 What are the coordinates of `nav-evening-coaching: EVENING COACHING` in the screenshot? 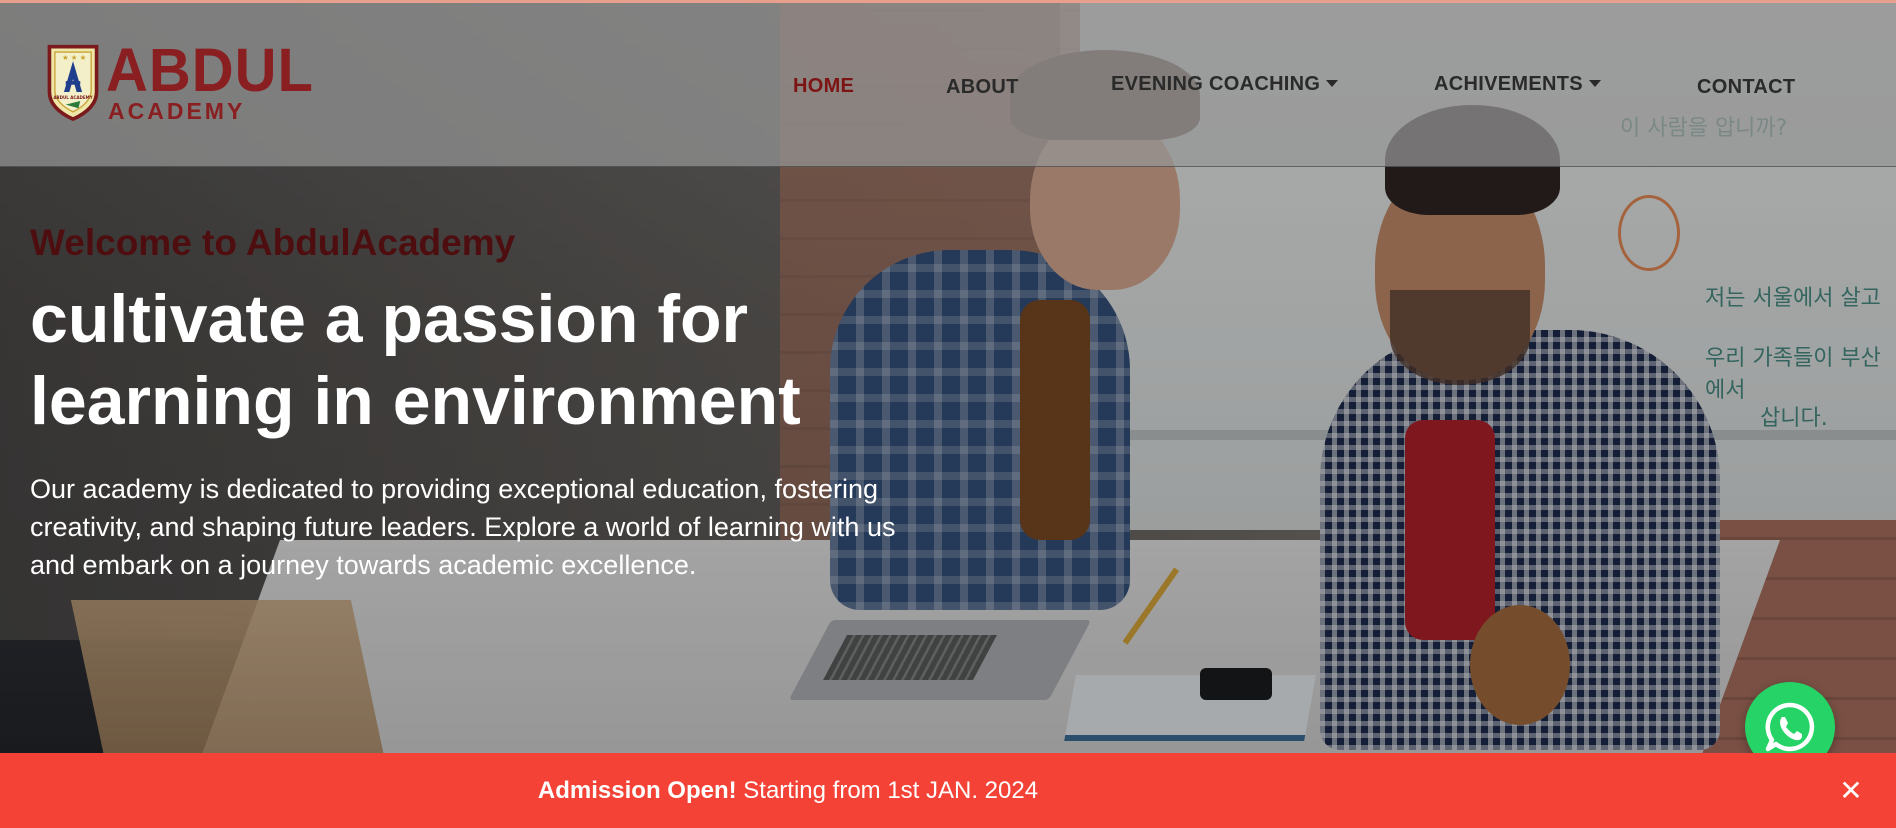 It's located at (1225, 84).